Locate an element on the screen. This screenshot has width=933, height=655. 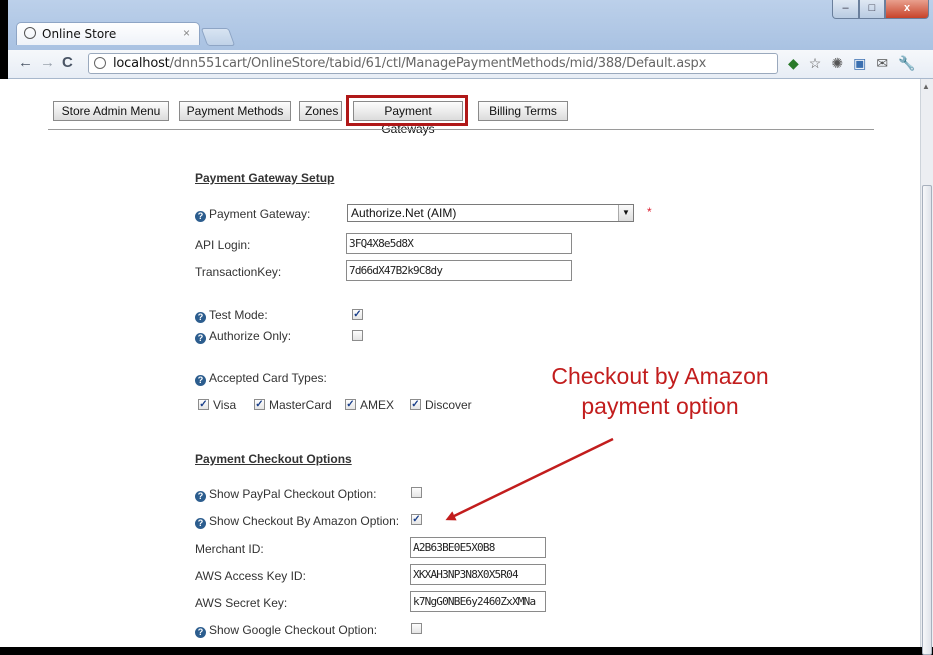
paypal-label: ? Show PayPal Checkout Option: is located at coordinates (285, 494).